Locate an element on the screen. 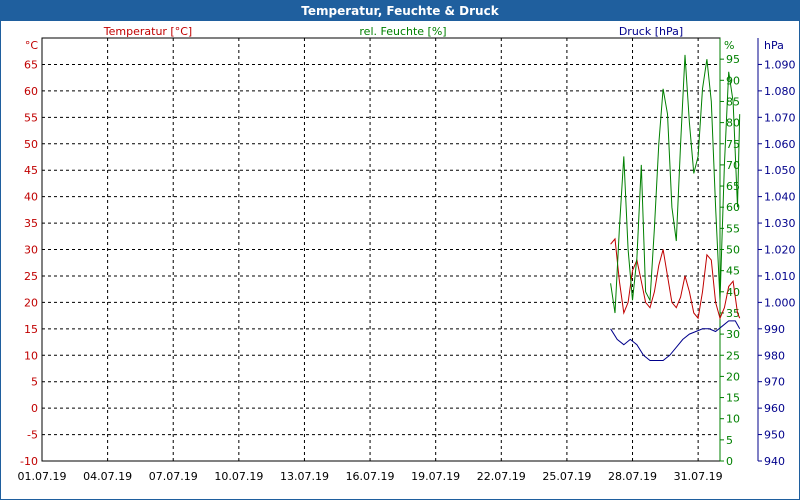  temp-tick-label: 0 is located at coordinates (34, 408).